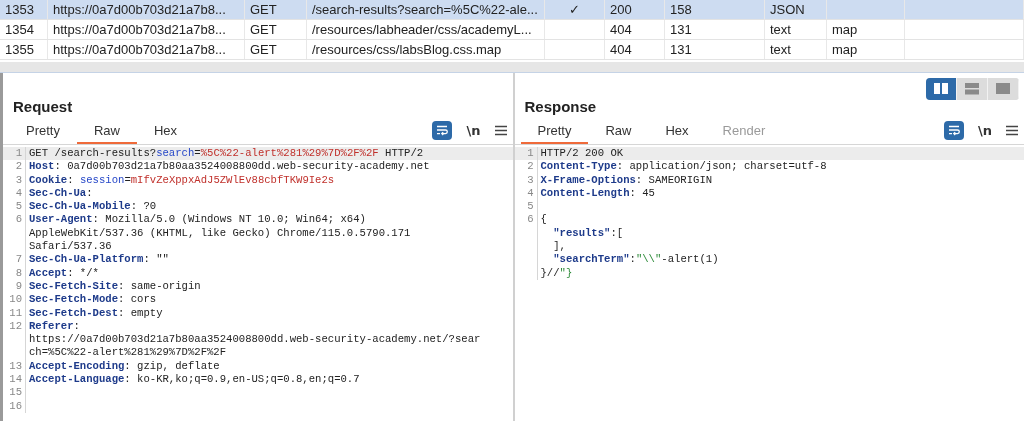  What do you see at coordinates (635, 260) in the screenshot?
I see `code-line: "searchTerm":"\\"-alert(1)` at bounding box center [635, 260].